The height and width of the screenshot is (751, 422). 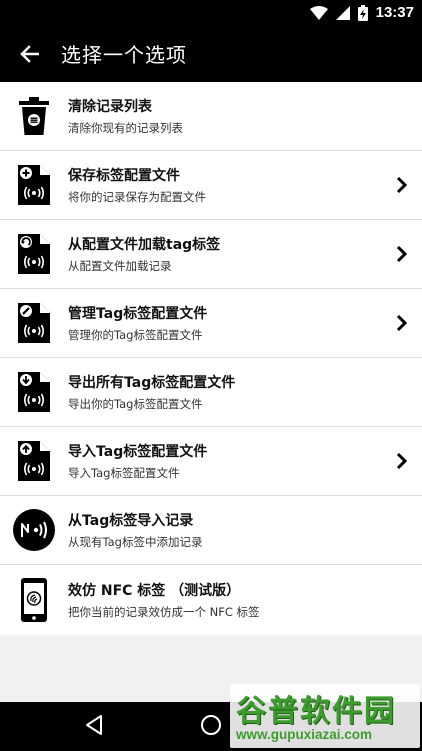 What do you see at coordinates (211, 53) in the screenshot?
I see `app-bar: 选择一个选项` at bounding box center [211, 53].